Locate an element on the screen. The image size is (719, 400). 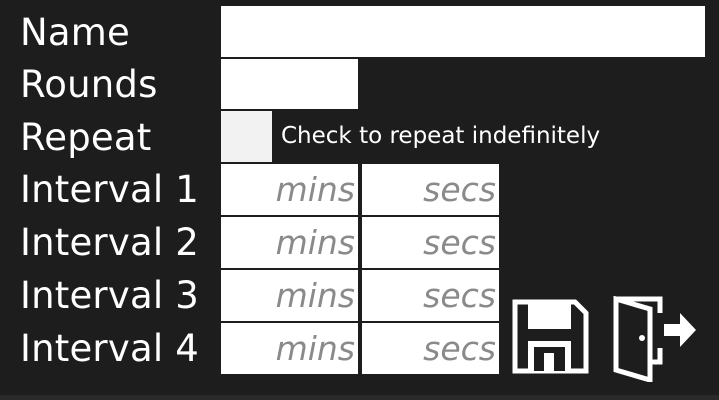
bottom-edge is located at coordinates (359, 397).